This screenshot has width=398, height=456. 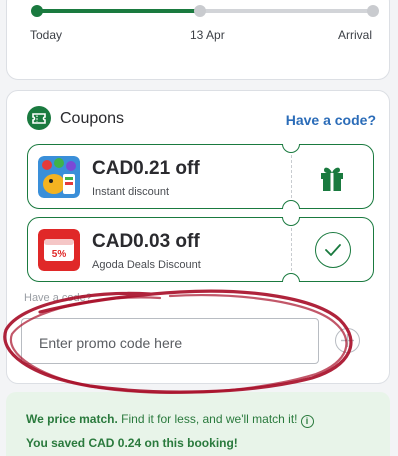 I want to click on price-match-headline: We price match., so click(x=72, y=419).